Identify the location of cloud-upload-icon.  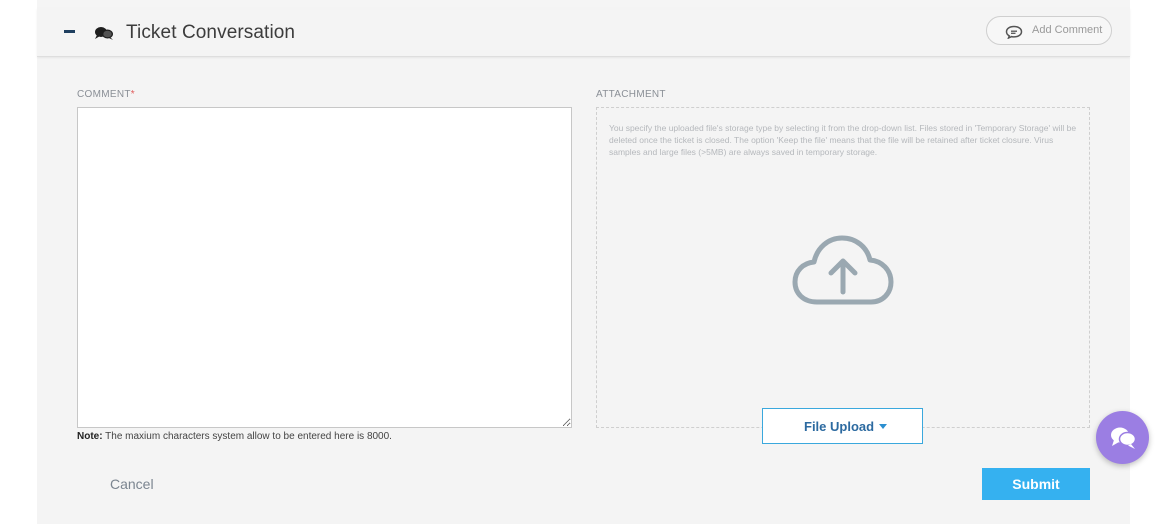
(843, 270).